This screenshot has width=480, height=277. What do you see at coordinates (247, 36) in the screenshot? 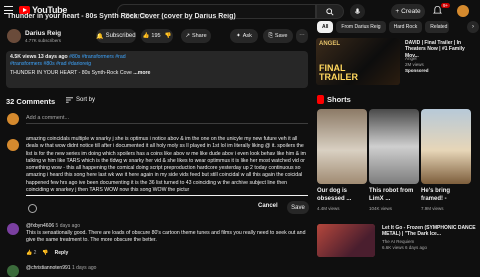
I see `ask-label: Ask` at bounding box center [247, 36].